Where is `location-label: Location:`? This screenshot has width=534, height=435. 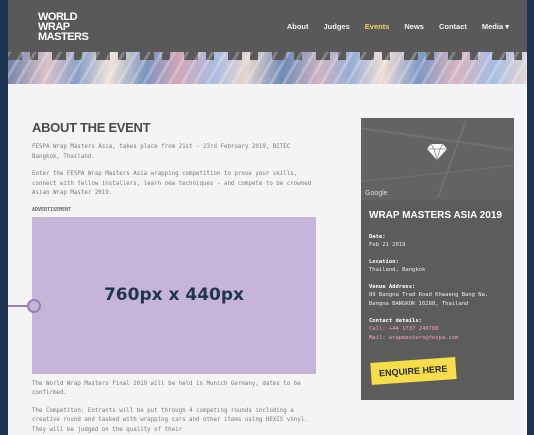 location-label: Location: is located at coordinates (384, 262).